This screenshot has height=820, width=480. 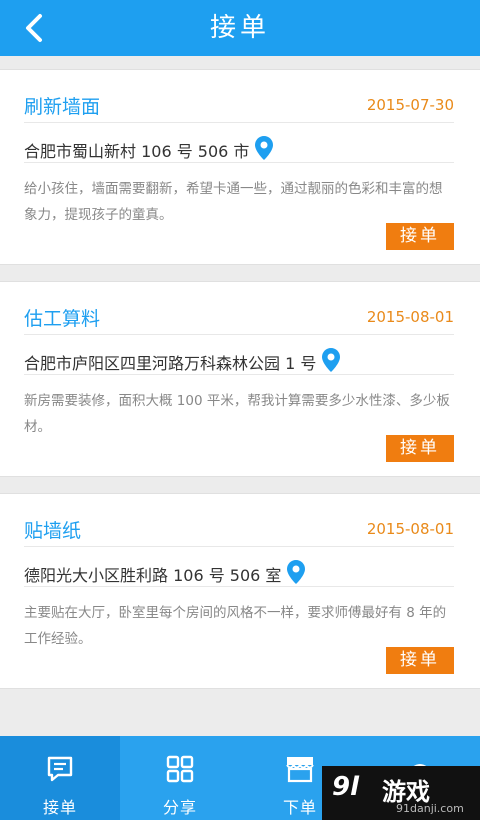 What do you see at coordinates (62, 107) in the screenshot?
I see `order-title: 刷新墙面` at bounding box center [62, 107].